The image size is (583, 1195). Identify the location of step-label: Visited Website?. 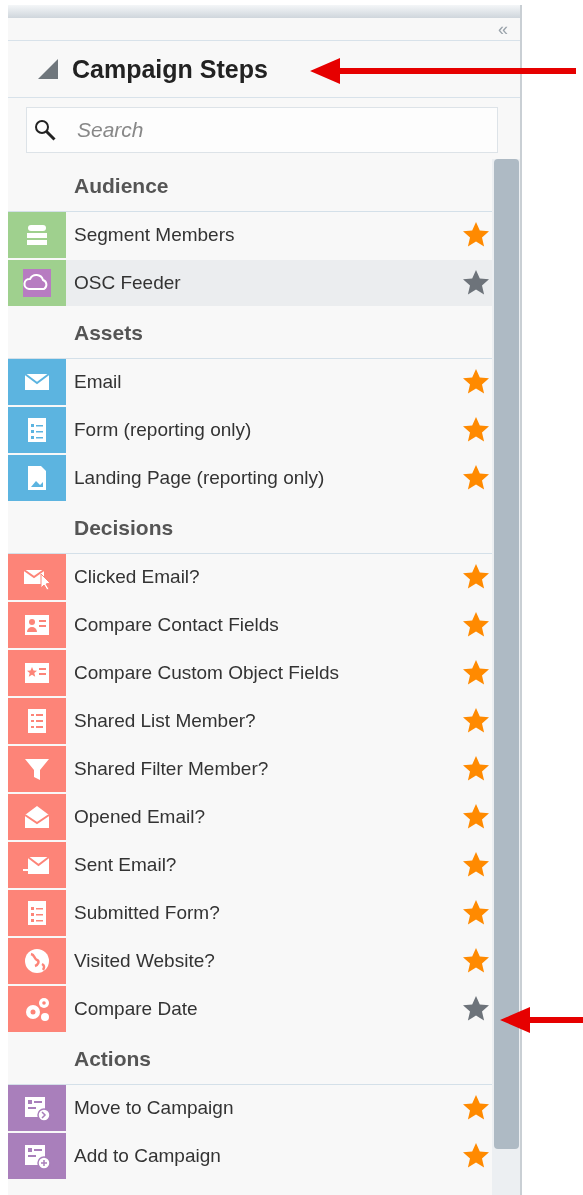
(145, 961).